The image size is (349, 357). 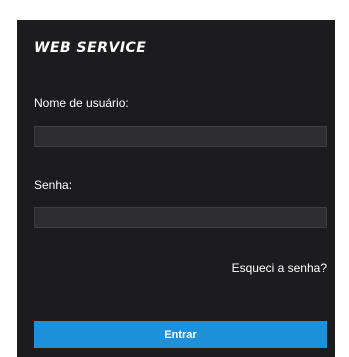 I want to click on forgot-password-link: Esqueci a senha?, so click(x=279, y=268).